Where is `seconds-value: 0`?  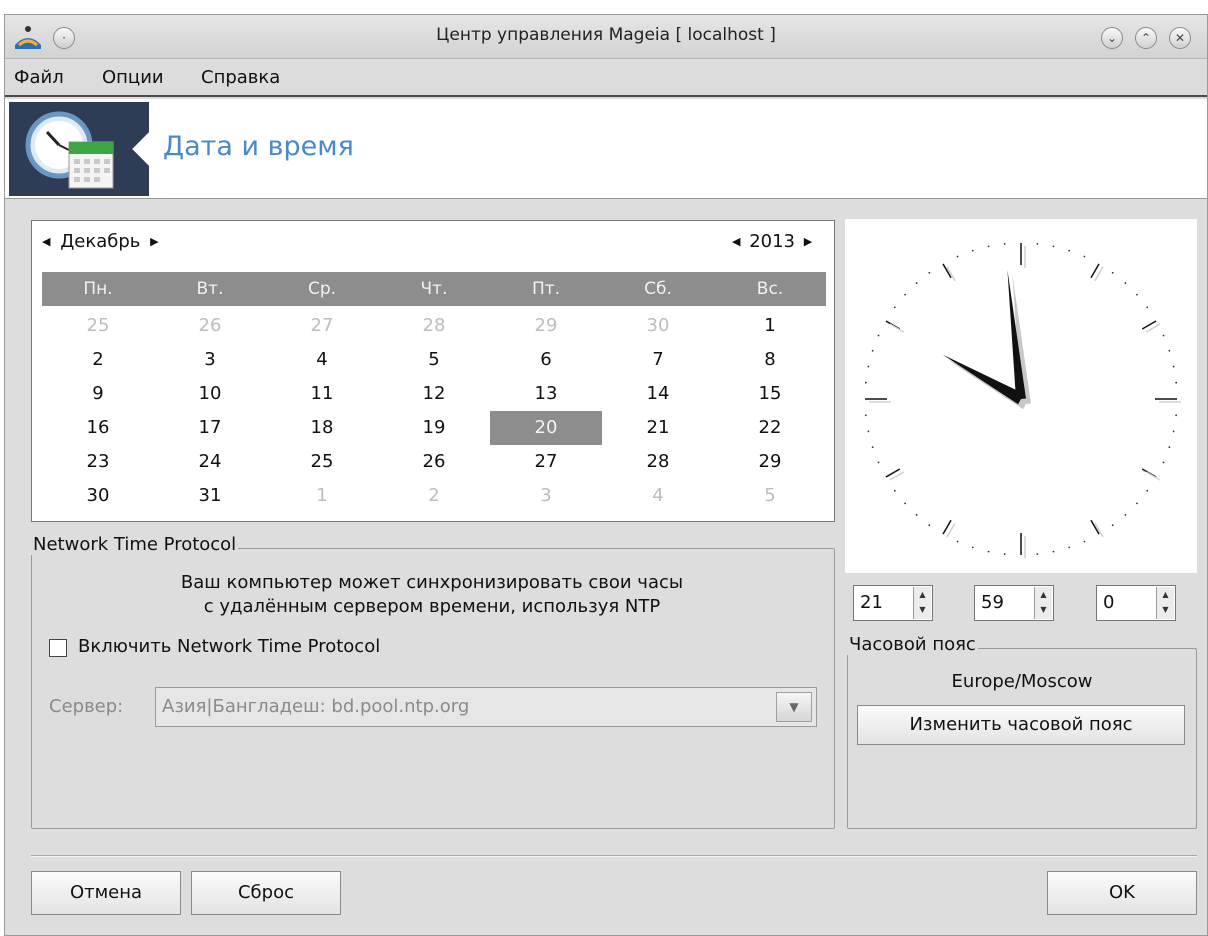
seconds-value: 0 is located at coordinates (1108, 602).